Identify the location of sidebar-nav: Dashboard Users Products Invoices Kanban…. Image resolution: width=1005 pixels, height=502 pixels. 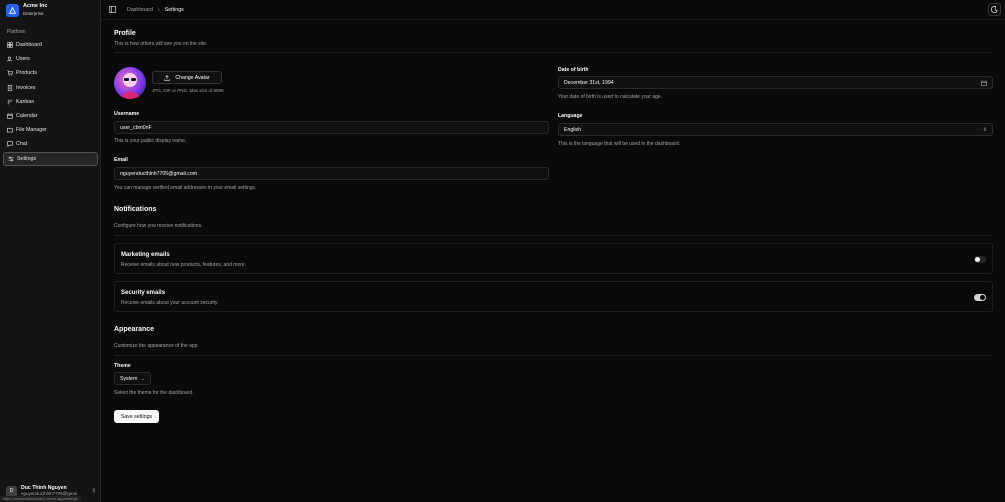
(50, 102).